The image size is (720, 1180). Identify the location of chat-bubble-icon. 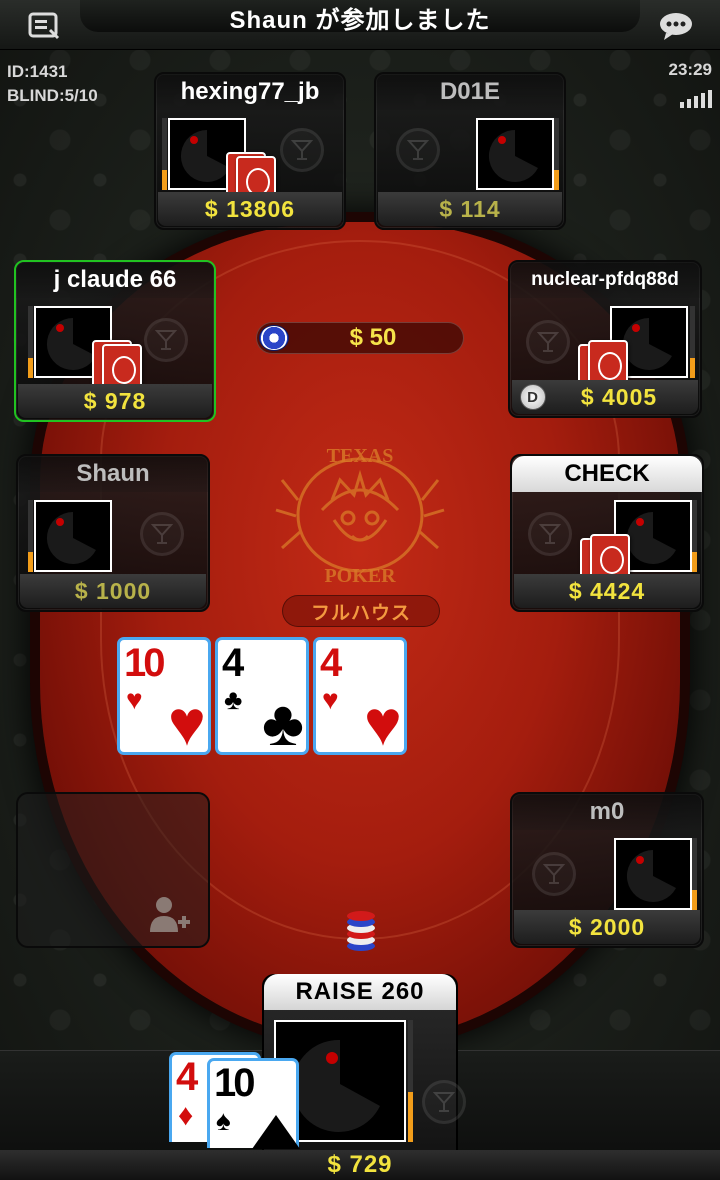
(676, 26).